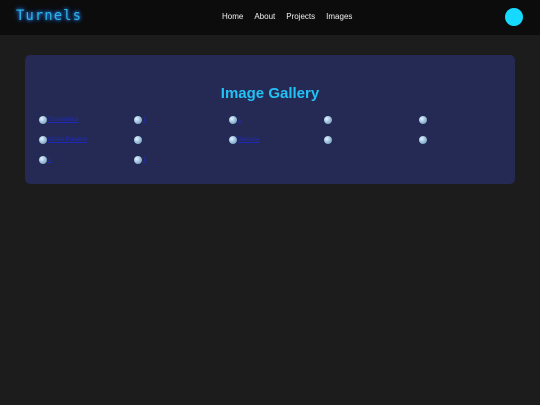 This screenshot has width=540, height=405. I want to click on nav-link-images: Images, so click(339, 16).